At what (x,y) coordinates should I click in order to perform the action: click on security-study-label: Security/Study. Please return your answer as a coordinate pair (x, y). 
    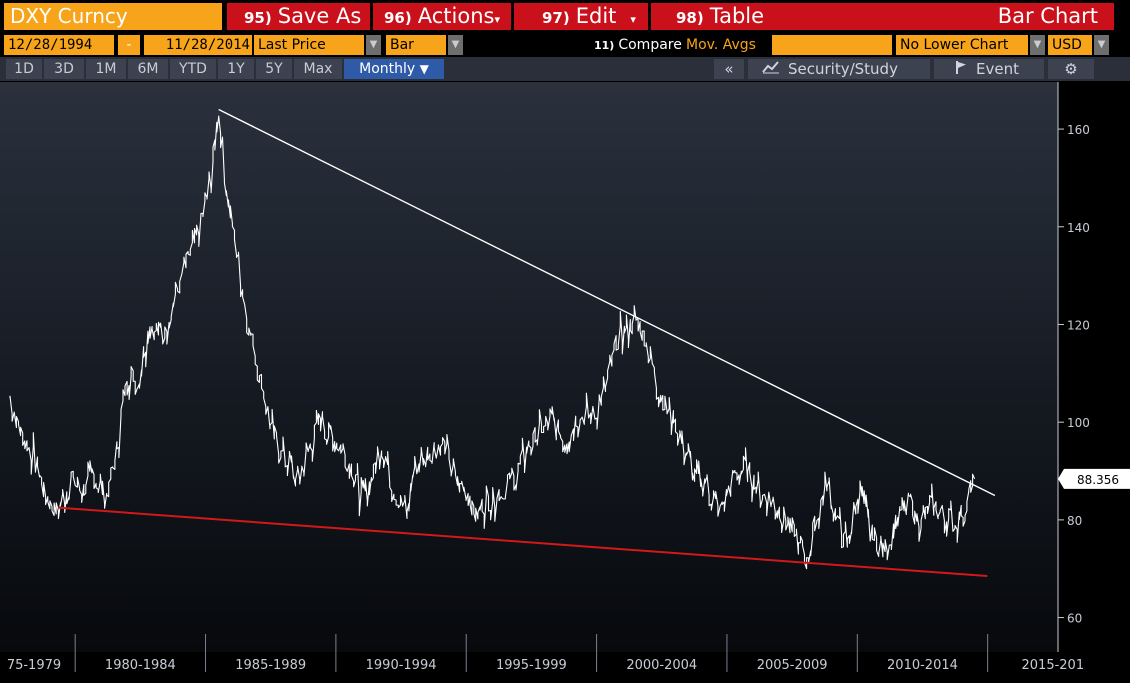
    Looking at the image, I should click on (843, 69).